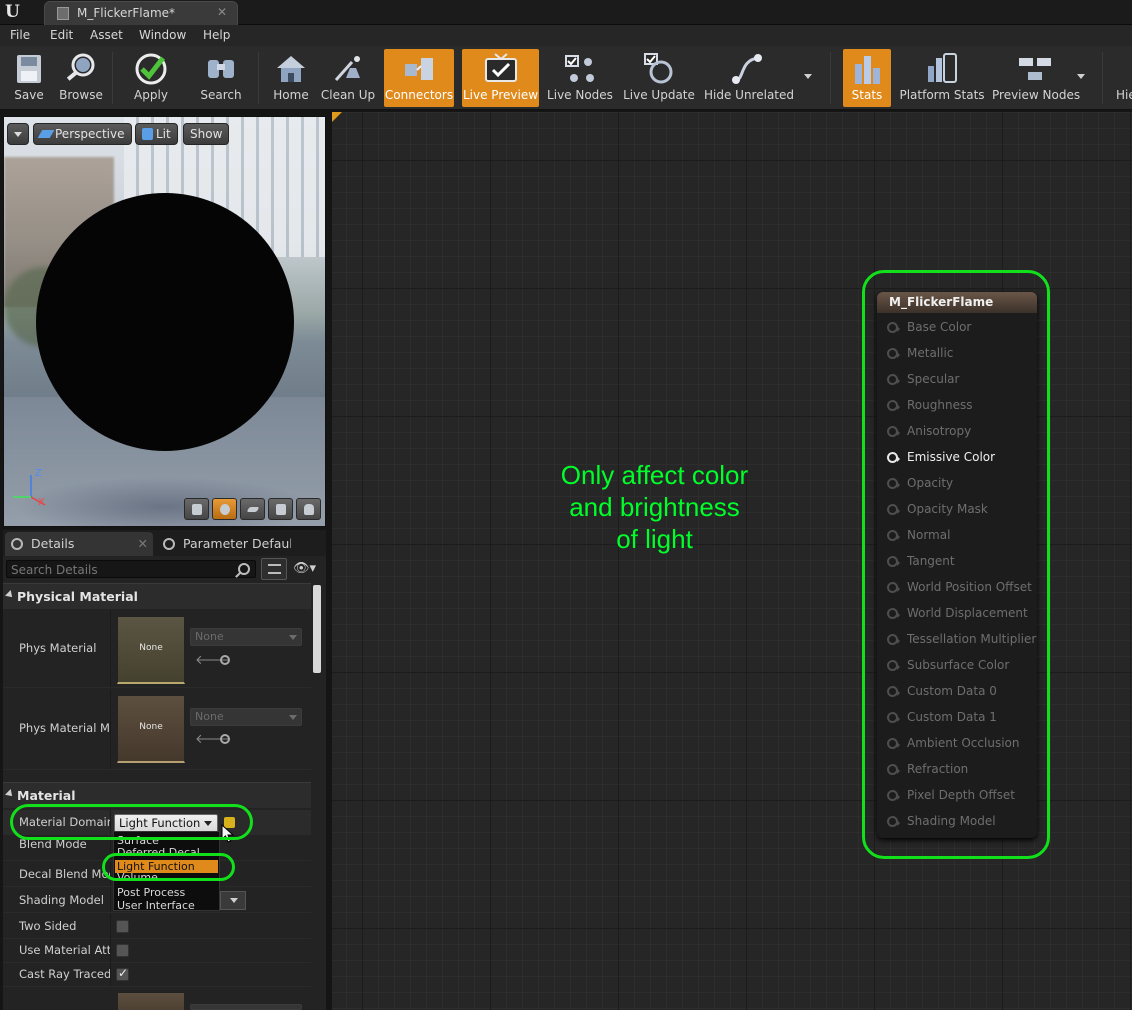 The height and width of the screenshot is (1010, 1132). Describe the element at coordinates (580, 78) in the screenshot. I see `live-nodes-button: Live Nodes` at that location.